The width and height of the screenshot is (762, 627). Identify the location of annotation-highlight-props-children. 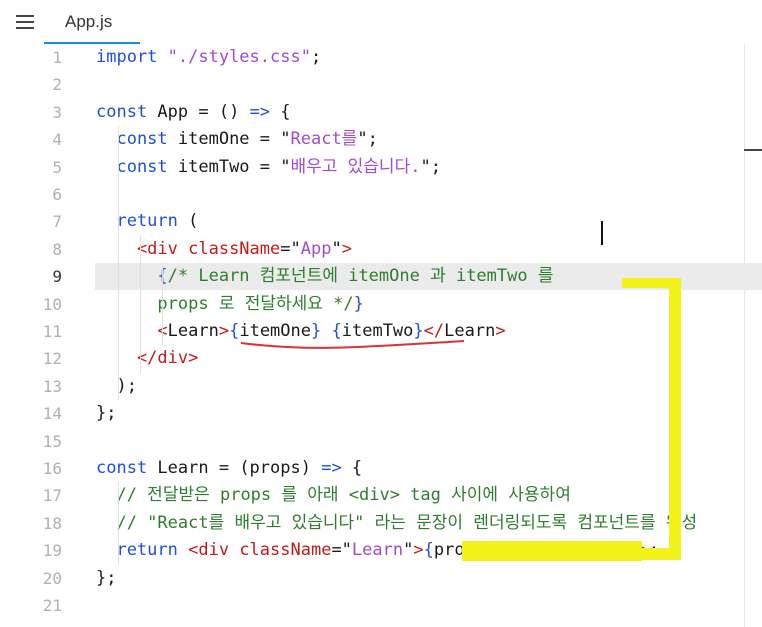
(552, 551).